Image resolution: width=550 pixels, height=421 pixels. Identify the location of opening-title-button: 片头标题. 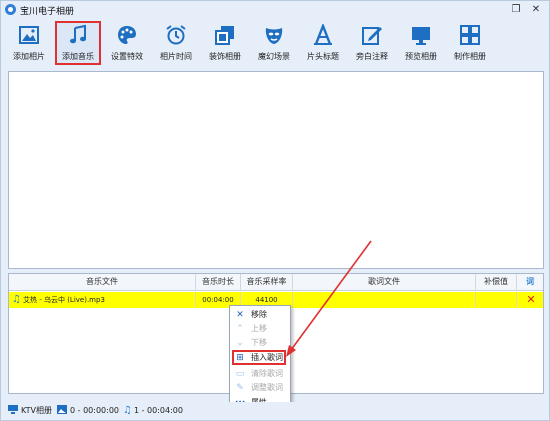
(323, 43).